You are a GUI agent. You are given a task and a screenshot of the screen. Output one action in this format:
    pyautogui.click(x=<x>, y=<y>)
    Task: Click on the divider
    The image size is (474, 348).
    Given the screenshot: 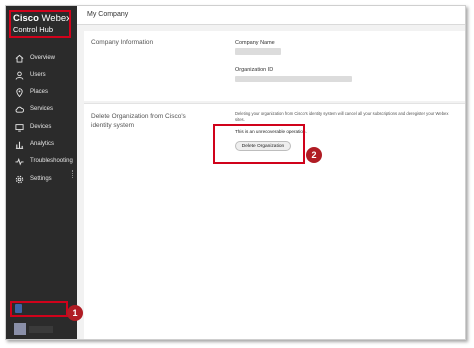 What is the action you would take?
    pyautogui.click(x=274, y=103)
    